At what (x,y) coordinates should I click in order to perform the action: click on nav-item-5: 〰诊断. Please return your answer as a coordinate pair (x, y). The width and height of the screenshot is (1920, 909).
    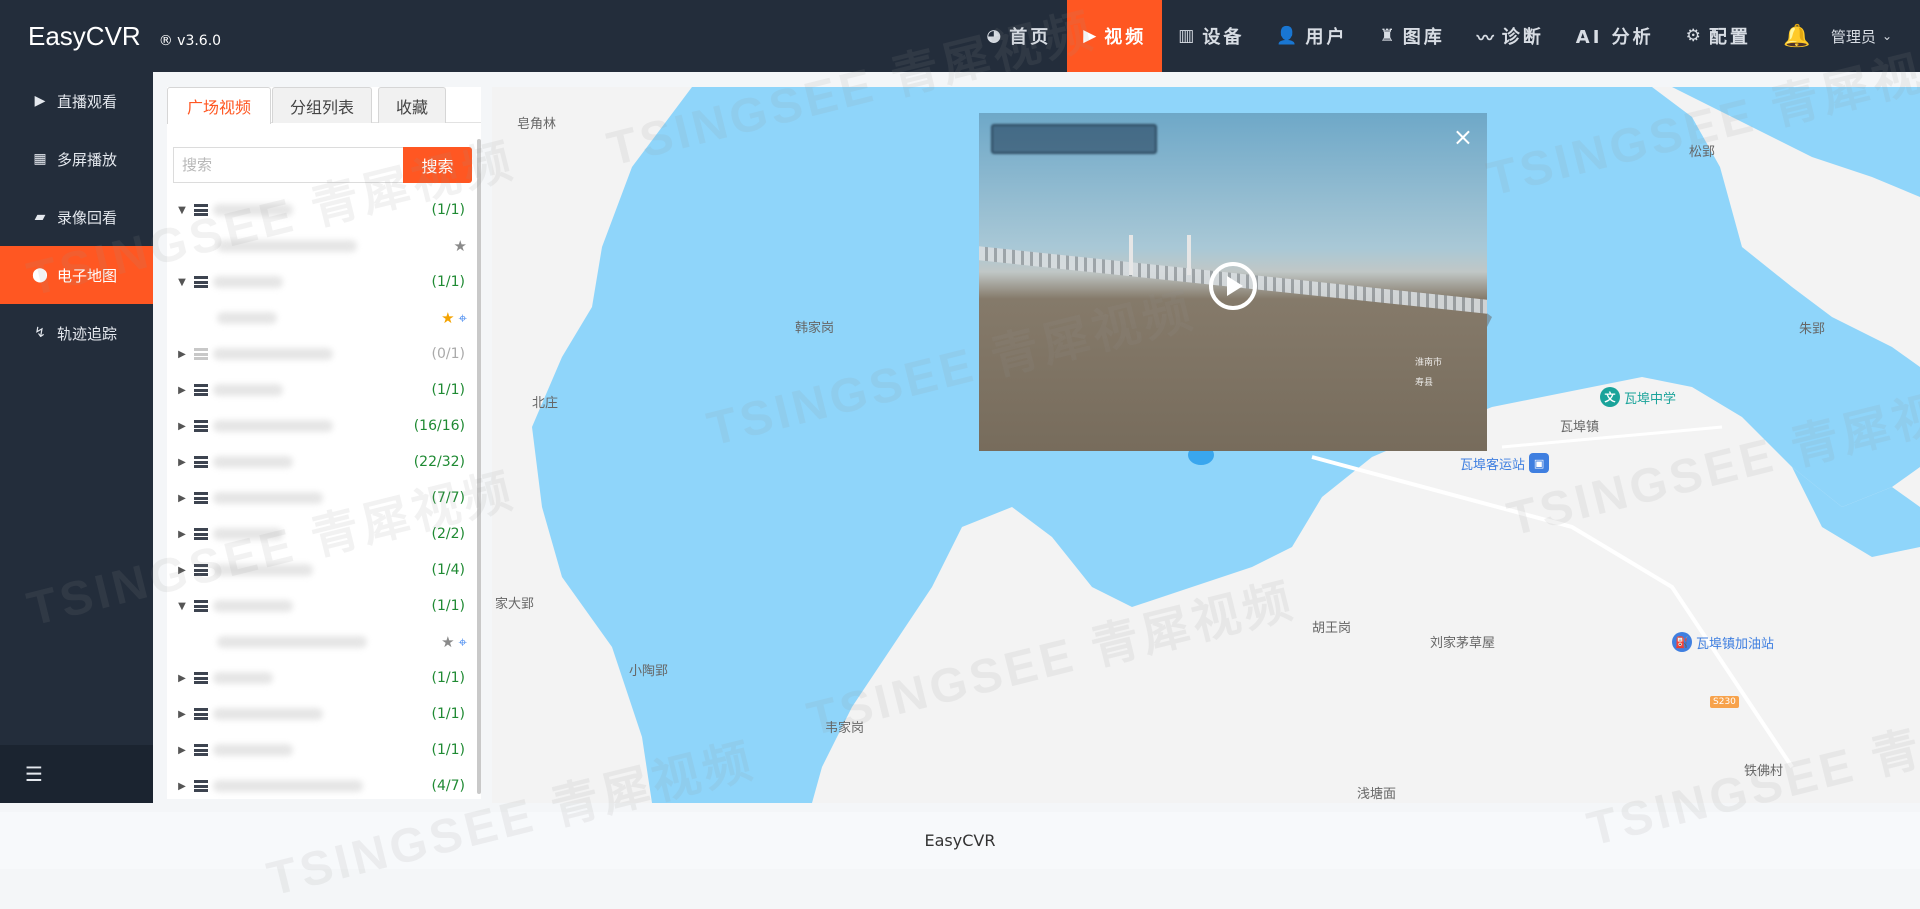
    Looking at the image, I should click on (1510, 36).